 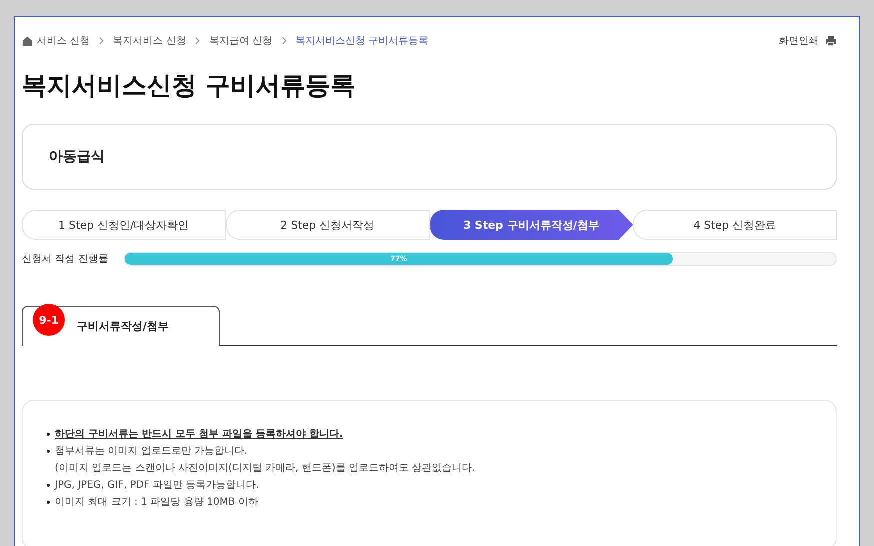 What do you see at coordinates (362, 41) in the screenshot?
I see `breadcrumb-link: 복지서비스신청 구비서류등록` at bounding box center [362, 41].